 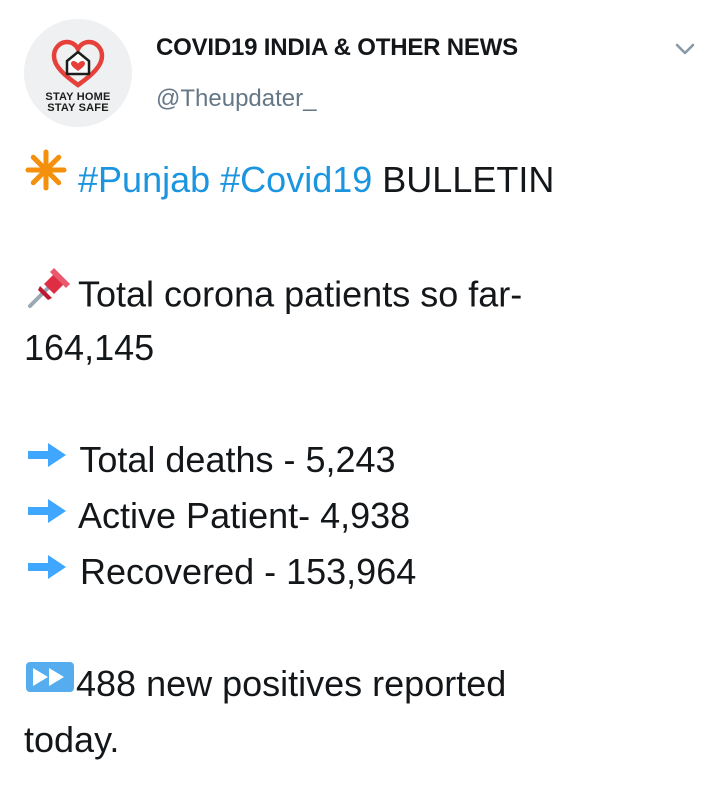 I want to click on recovered-line: Recovered - 153,964, so click(x=364, y=572).